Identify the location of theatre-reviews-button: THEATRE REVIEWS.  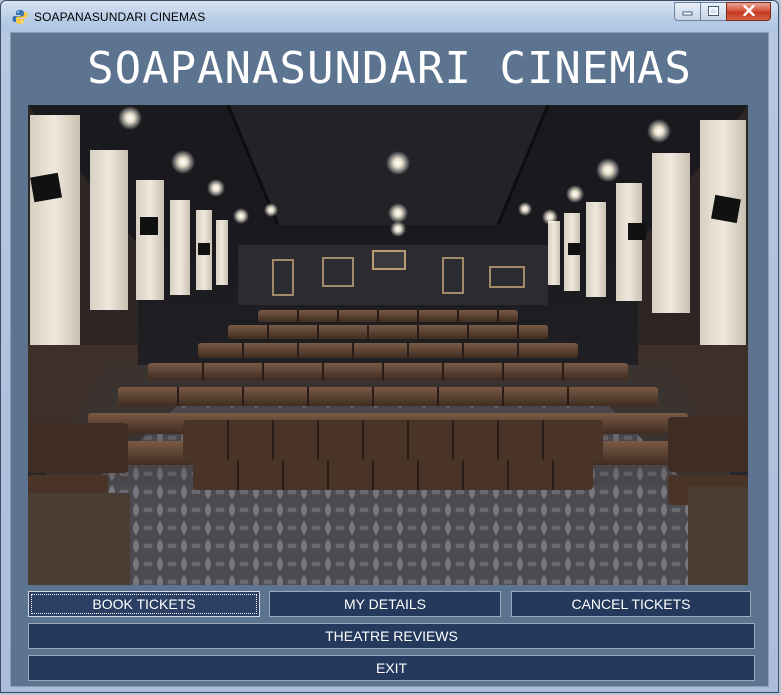
(391, 636).